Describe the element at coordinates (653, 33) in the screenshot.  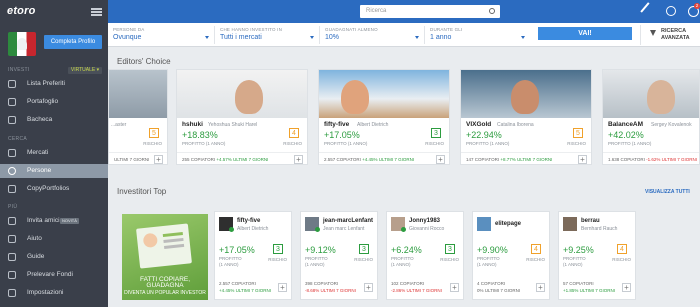
I see `filter-icon` at that location.